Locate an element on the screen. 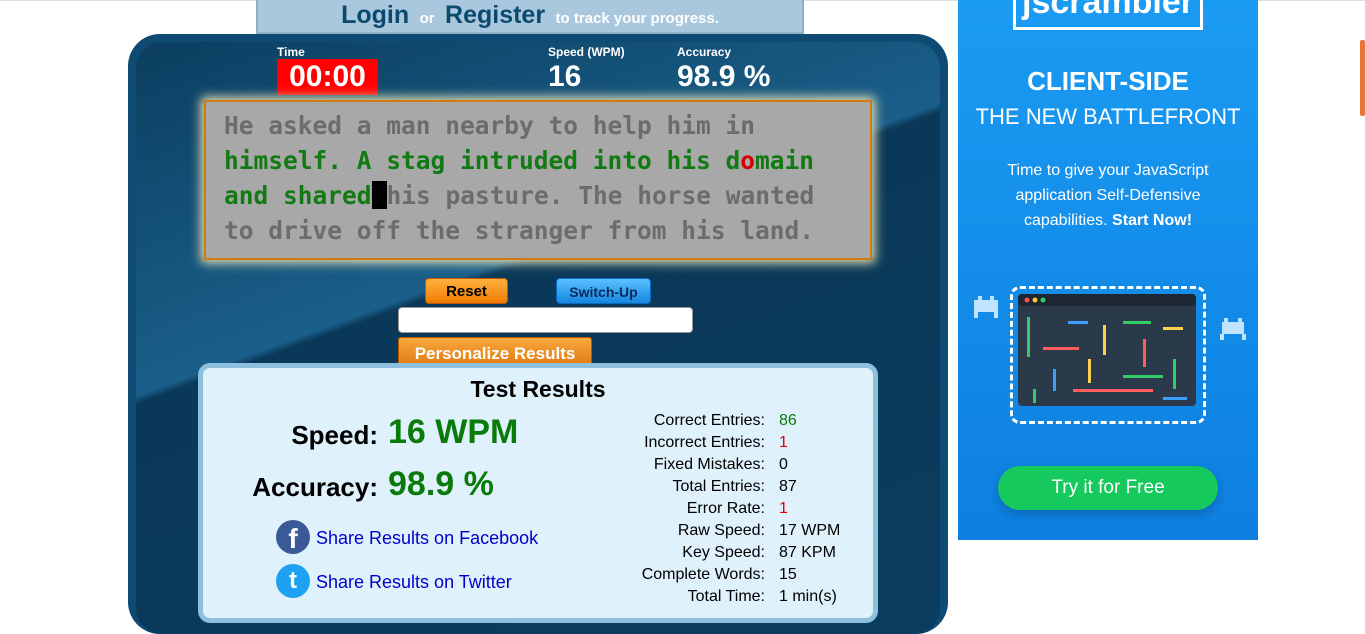 This screenshot has height=634, width=1365. results-accuracy-value: 98.9 % is located at coordinates (441, 484).